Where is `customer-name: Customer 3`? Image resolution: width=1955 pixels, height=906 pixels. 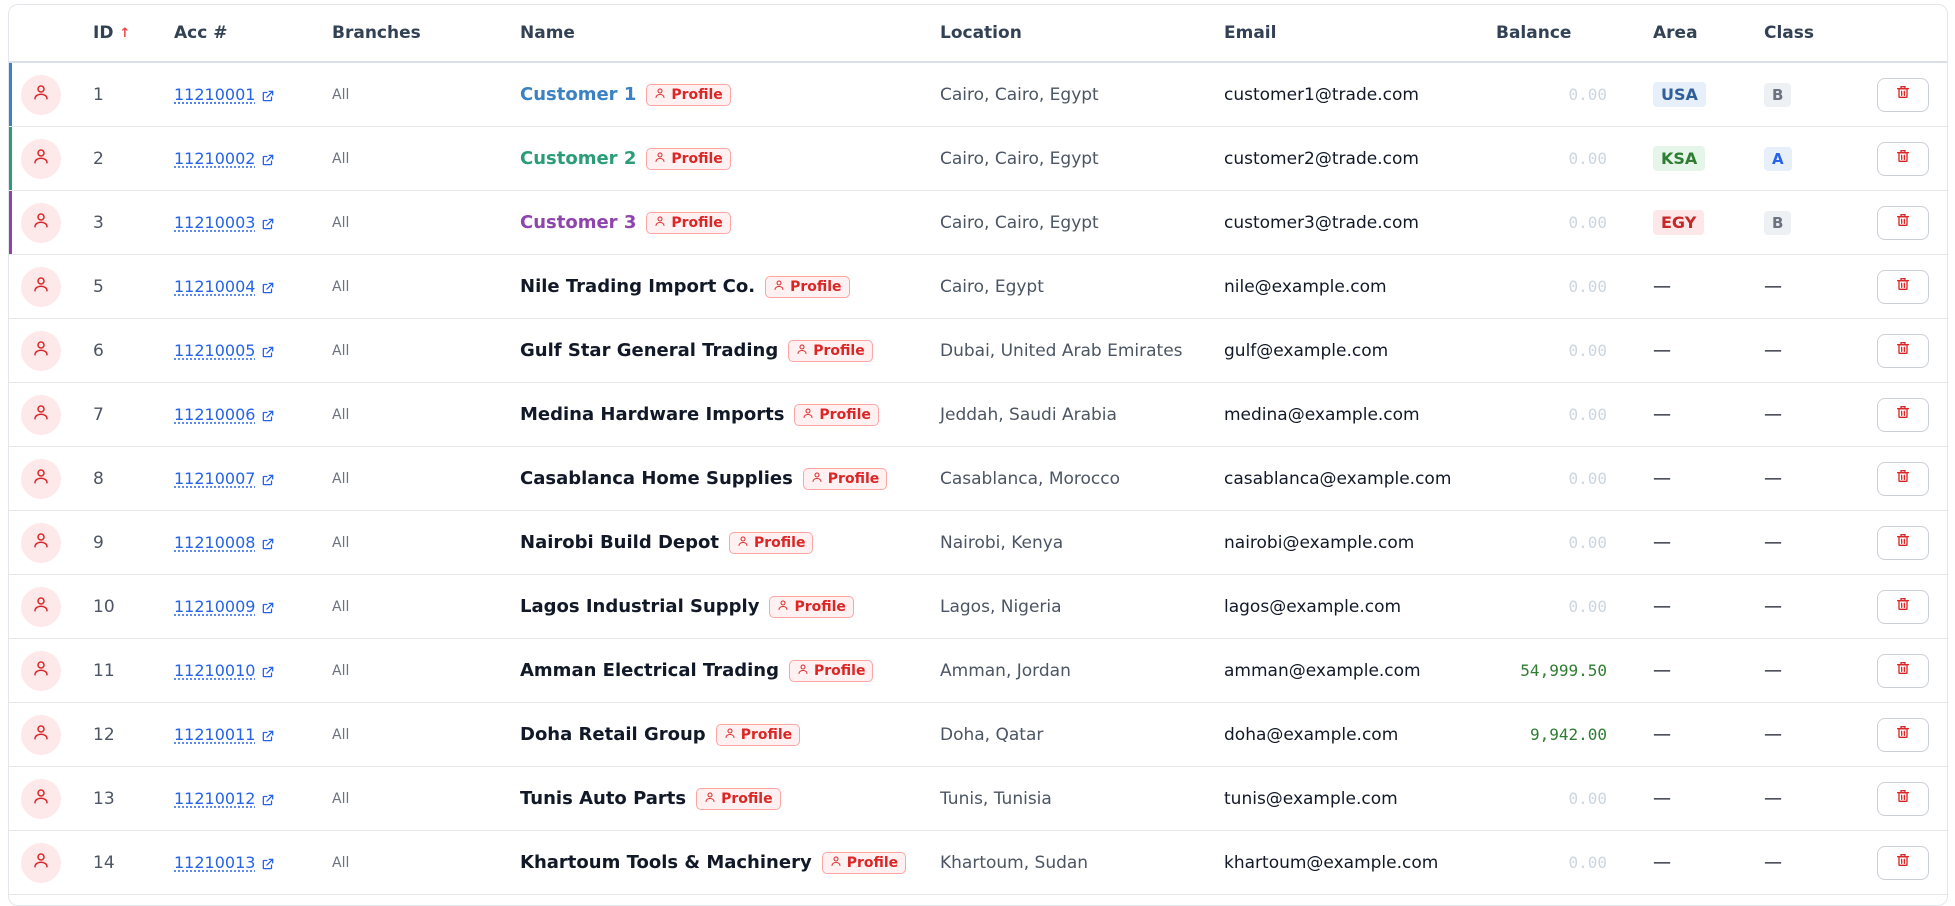
customer-name: Customer 3 is located at coordinates (578, 222).